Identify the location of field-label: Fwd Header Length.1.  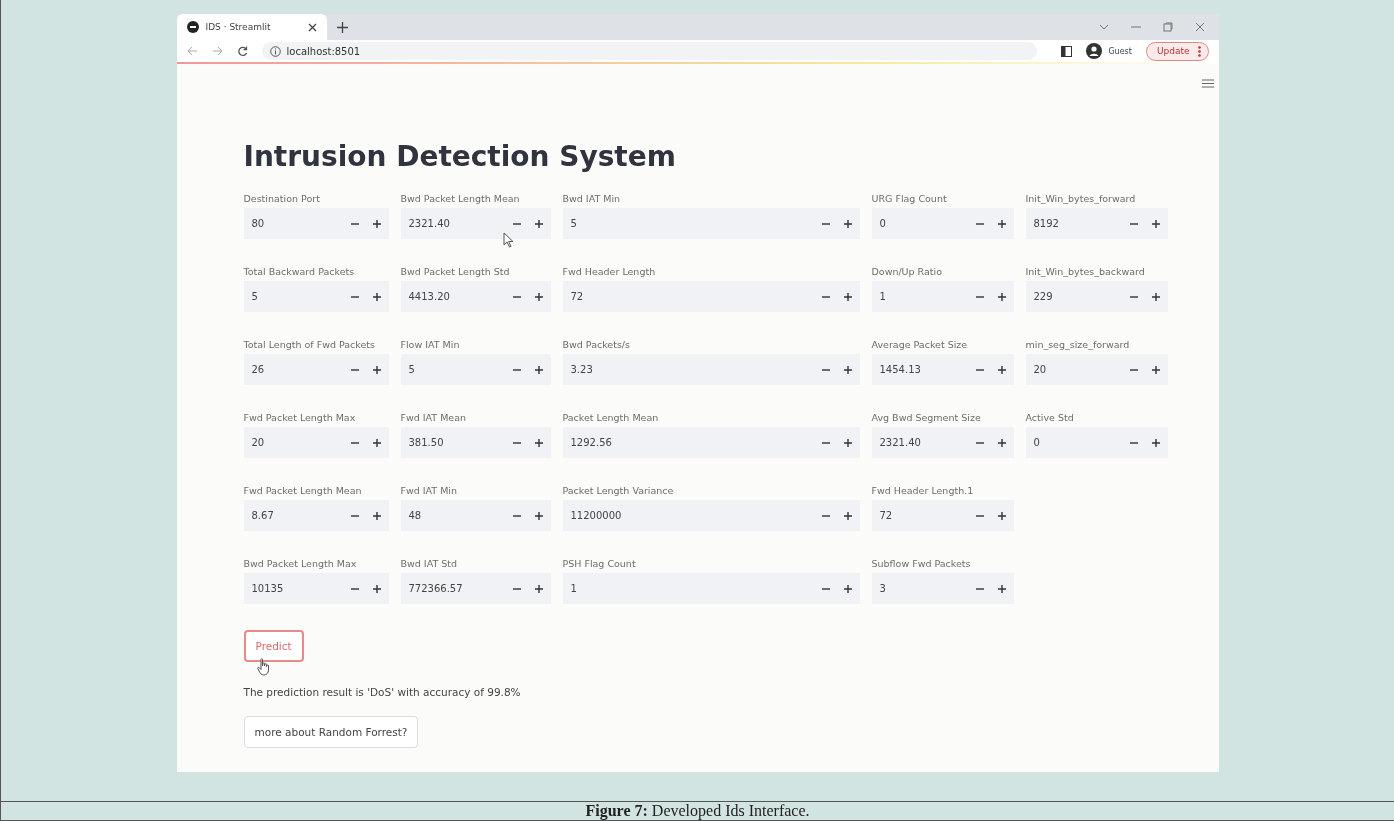
(923, 491).